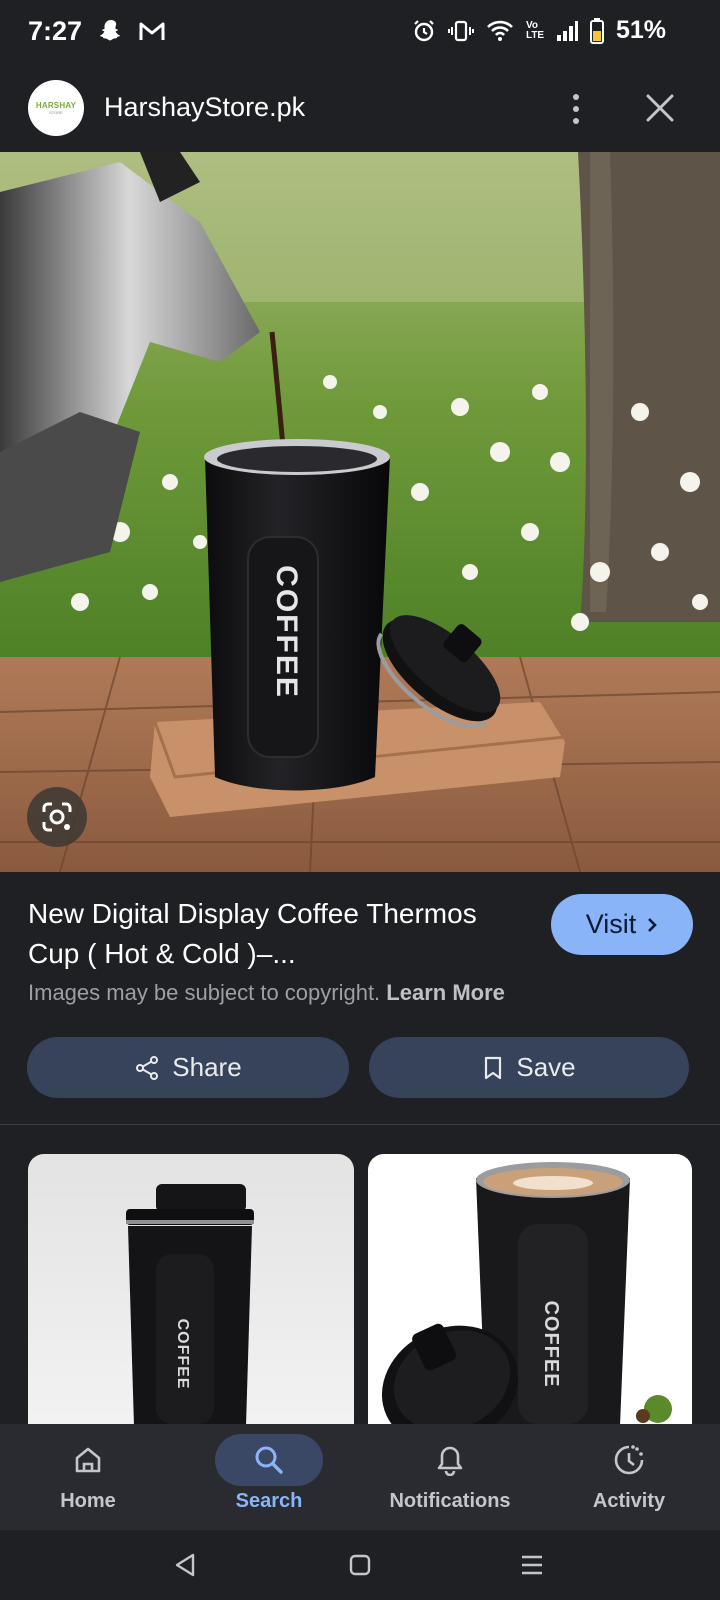 The height and width of the screenshot is (1600, 720). I want to click on logo-text: HARSHAY, so click(56, 105).